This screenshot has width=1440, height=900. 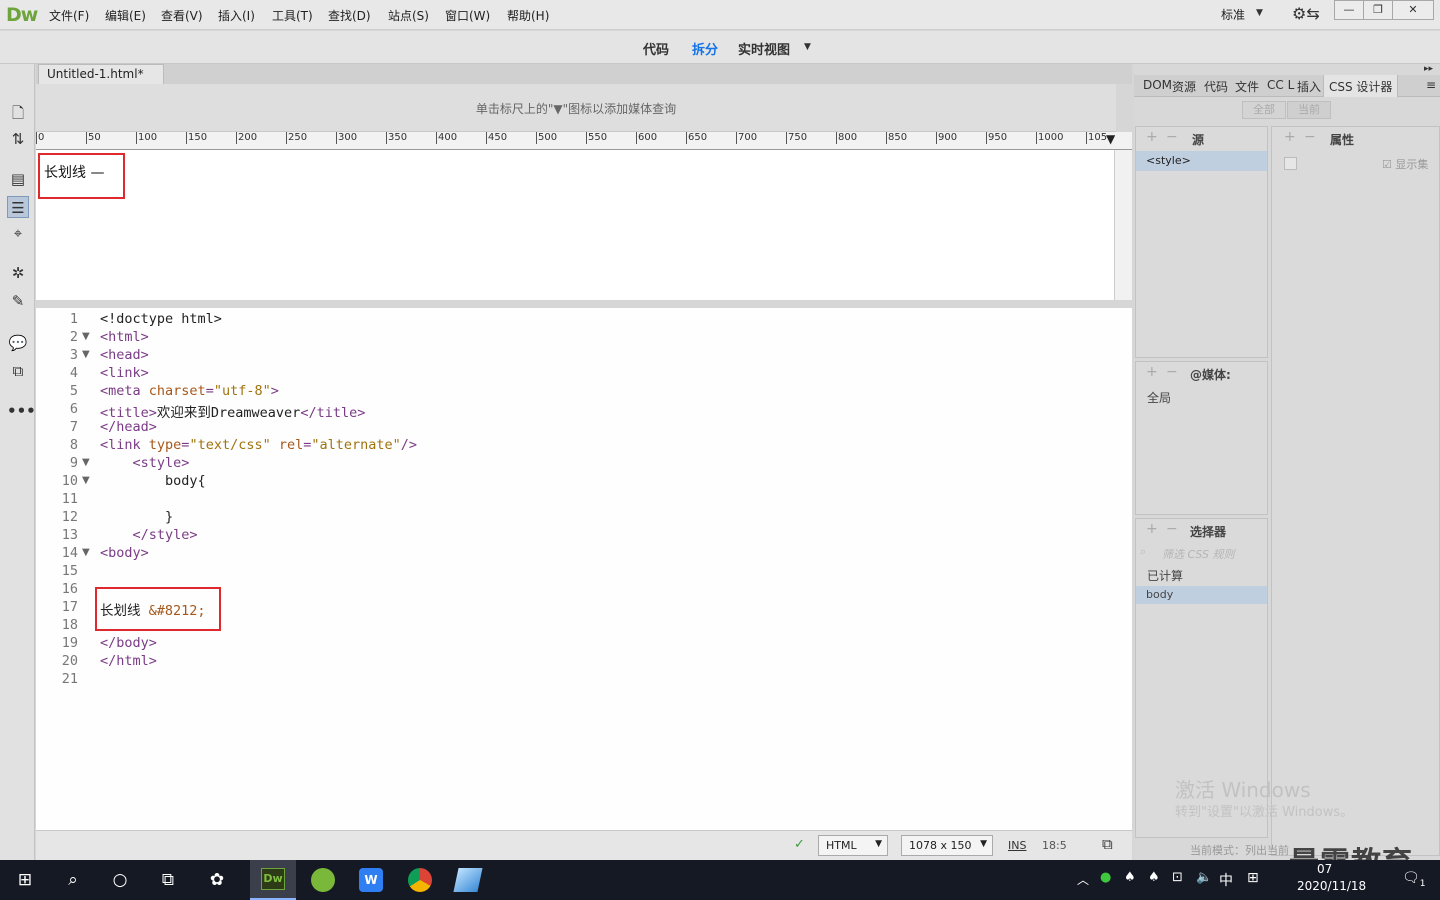 What do you see at coordinates (128, 643) in the screenshot?
I see `code-line: </body>` at bounding box center [128, 643].